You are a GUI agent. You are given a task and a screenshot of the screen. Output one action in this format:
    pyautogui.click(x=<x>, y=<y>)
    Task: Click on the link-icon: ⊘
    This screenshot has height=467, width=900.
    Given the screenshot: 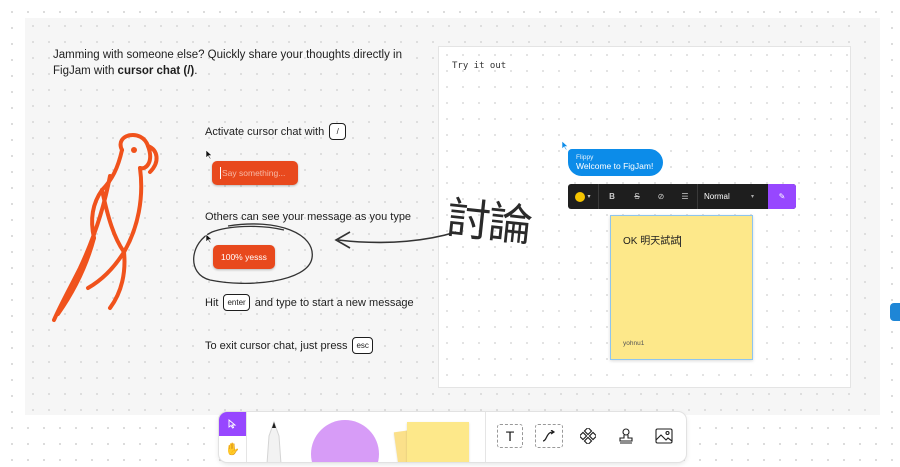 What is the action you would take?
    pyautogui.click(x=661, y=196)
    